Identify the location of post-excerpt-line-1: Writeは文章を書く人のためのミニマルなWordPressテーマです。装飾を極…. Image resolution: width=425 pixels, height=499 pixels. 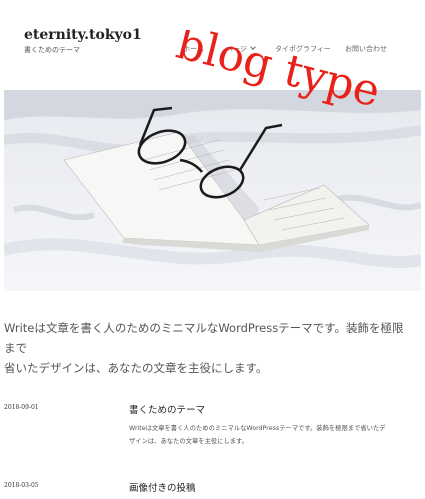
(257, 428).